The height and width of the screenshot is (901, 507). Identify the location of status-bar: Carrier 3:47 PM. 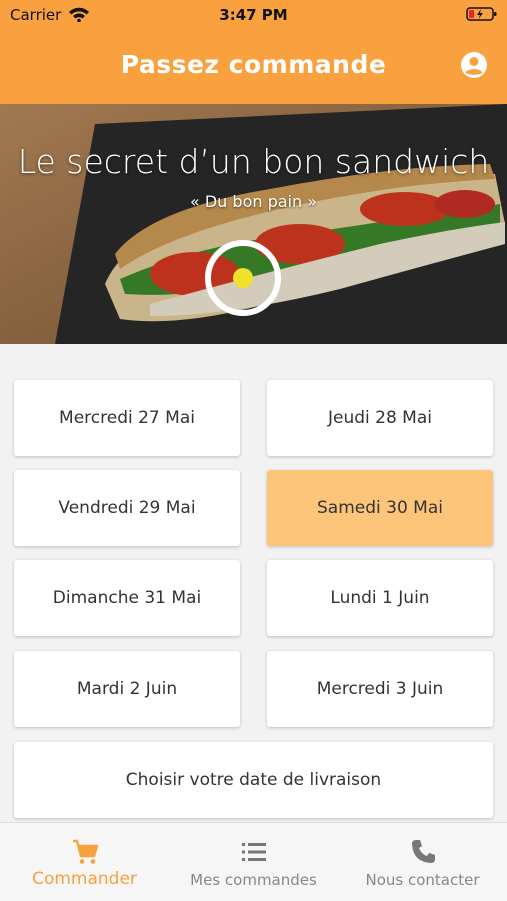
(253, 15).